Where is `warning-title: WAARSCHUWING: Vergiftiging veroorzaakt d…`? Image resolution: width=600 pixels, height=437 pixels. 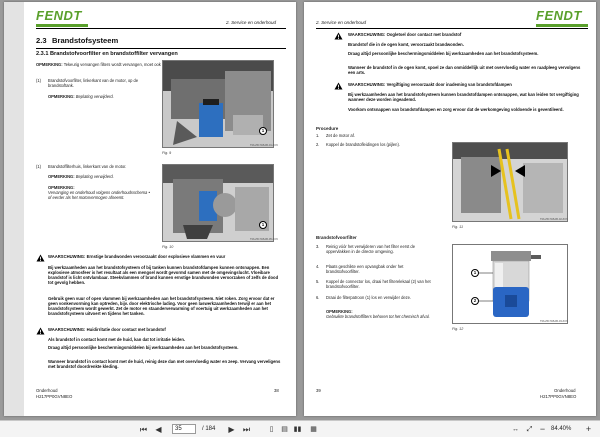
warning-title: WAARSCHUWING: Vergiftiging veroorzaakt d… is located at coordinates (430, 84).